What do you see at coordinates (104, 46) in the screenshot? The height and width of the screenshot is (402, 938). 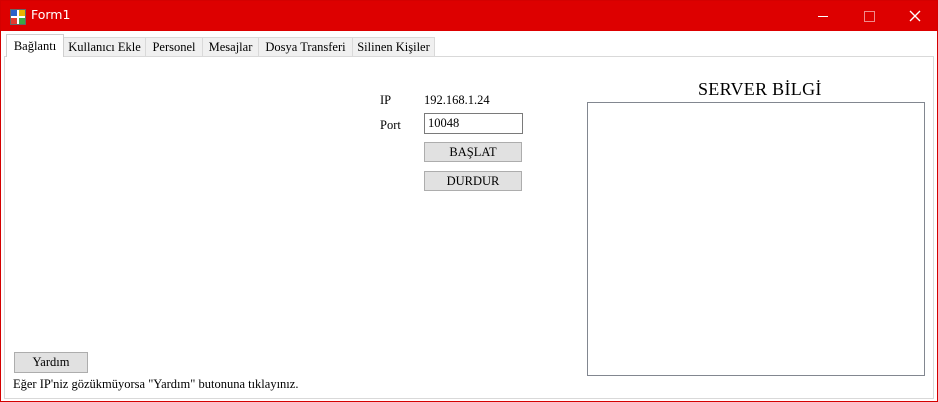 I see `tab-kullanici-ekle: Kullanıcı Ekle` at bounding box center [104, 46].